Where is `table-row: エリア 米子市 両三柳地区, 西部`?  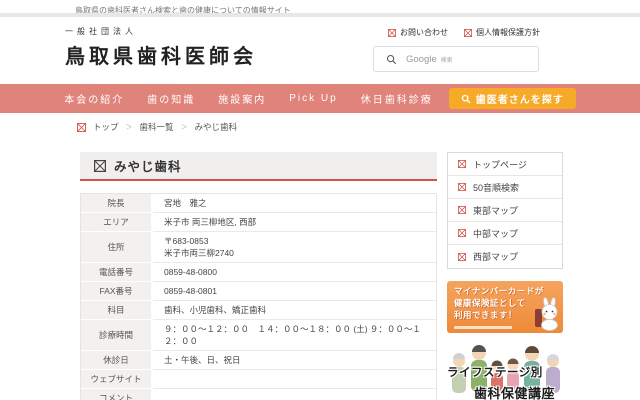 table-row: エリア 米子市 両三柳地区, 西部 is located at coordinates (258, 222).